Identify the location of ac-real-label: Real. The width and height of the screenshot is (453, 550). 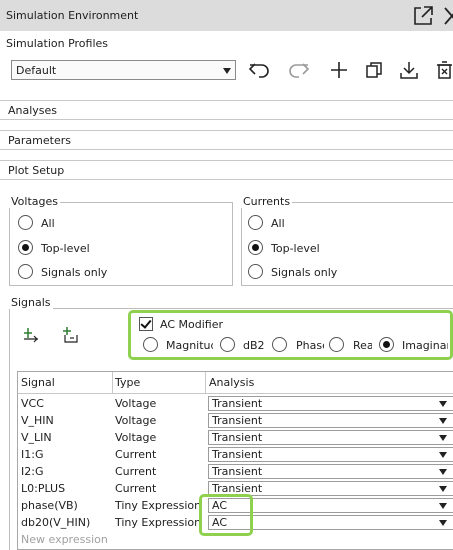
(362, 345).